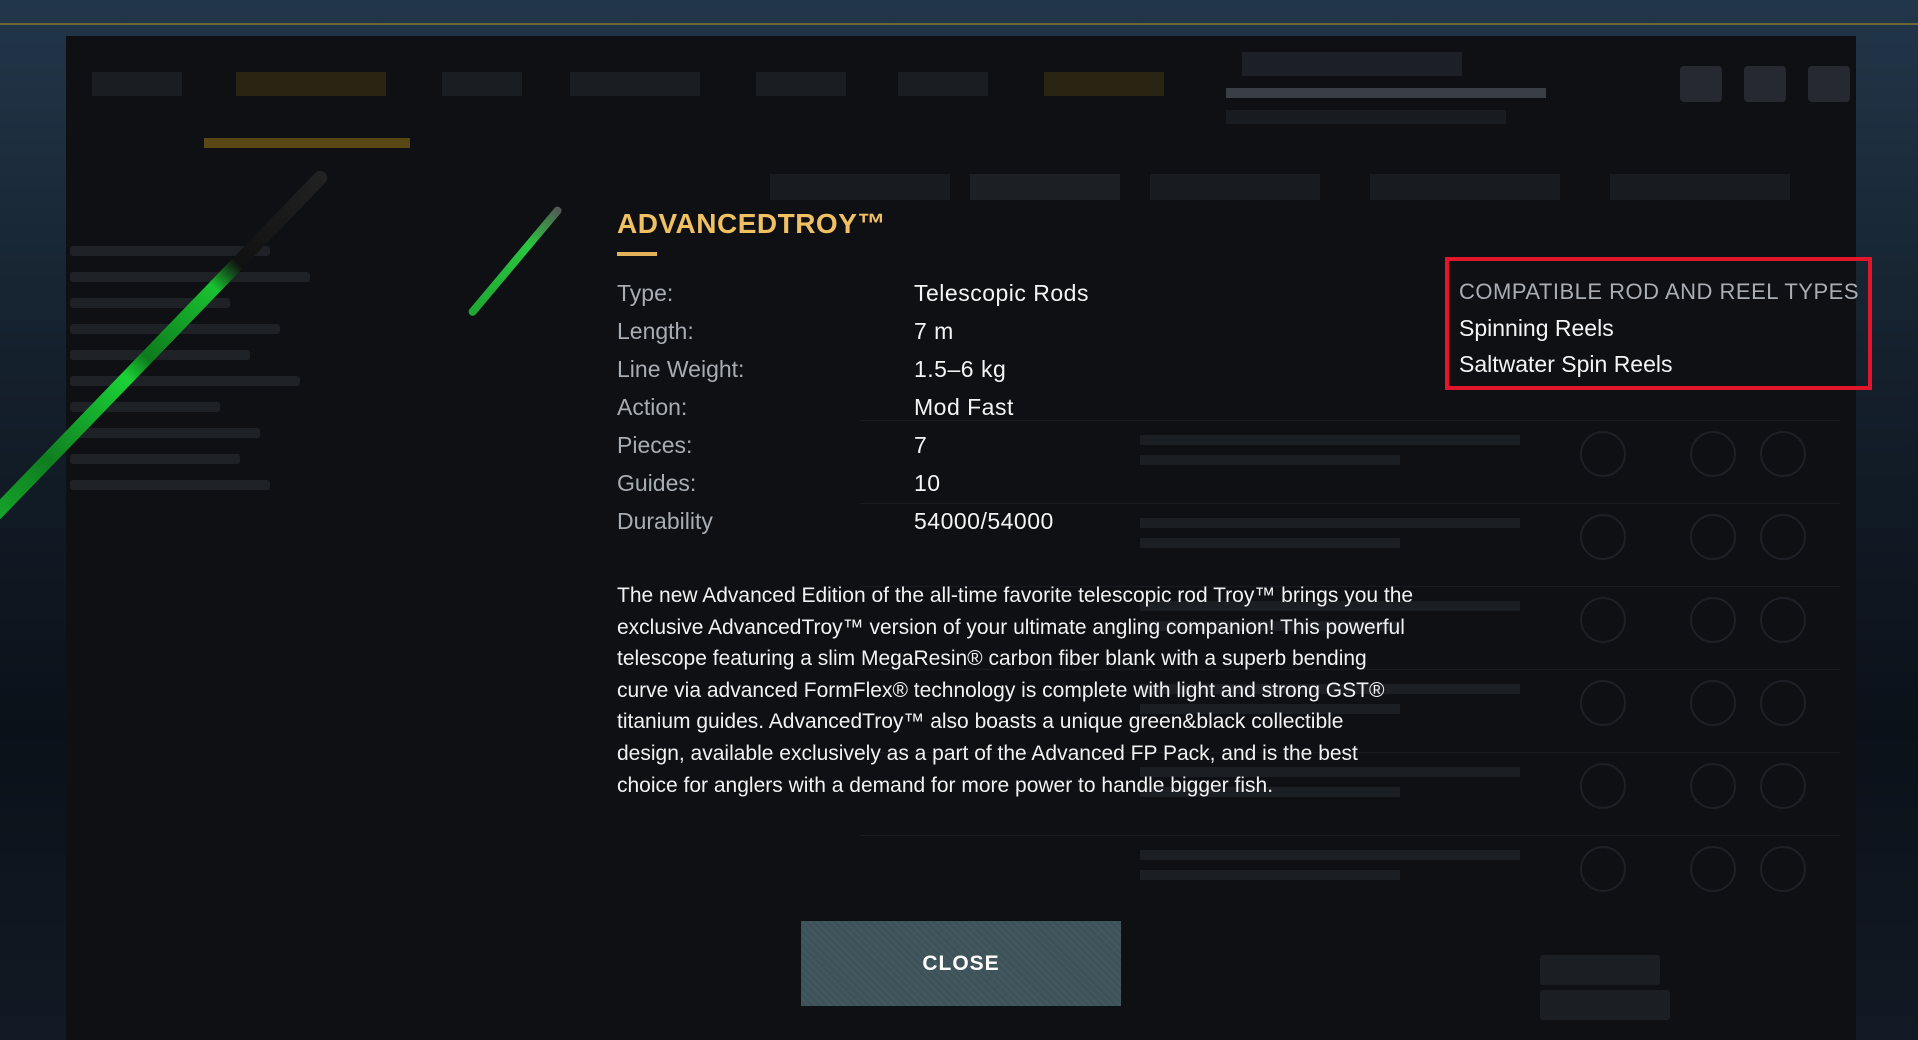 The width and height of the screenshot is (1918, 1040). I want to click on inventory-subtabs-dimmed, so click(1280, 193).